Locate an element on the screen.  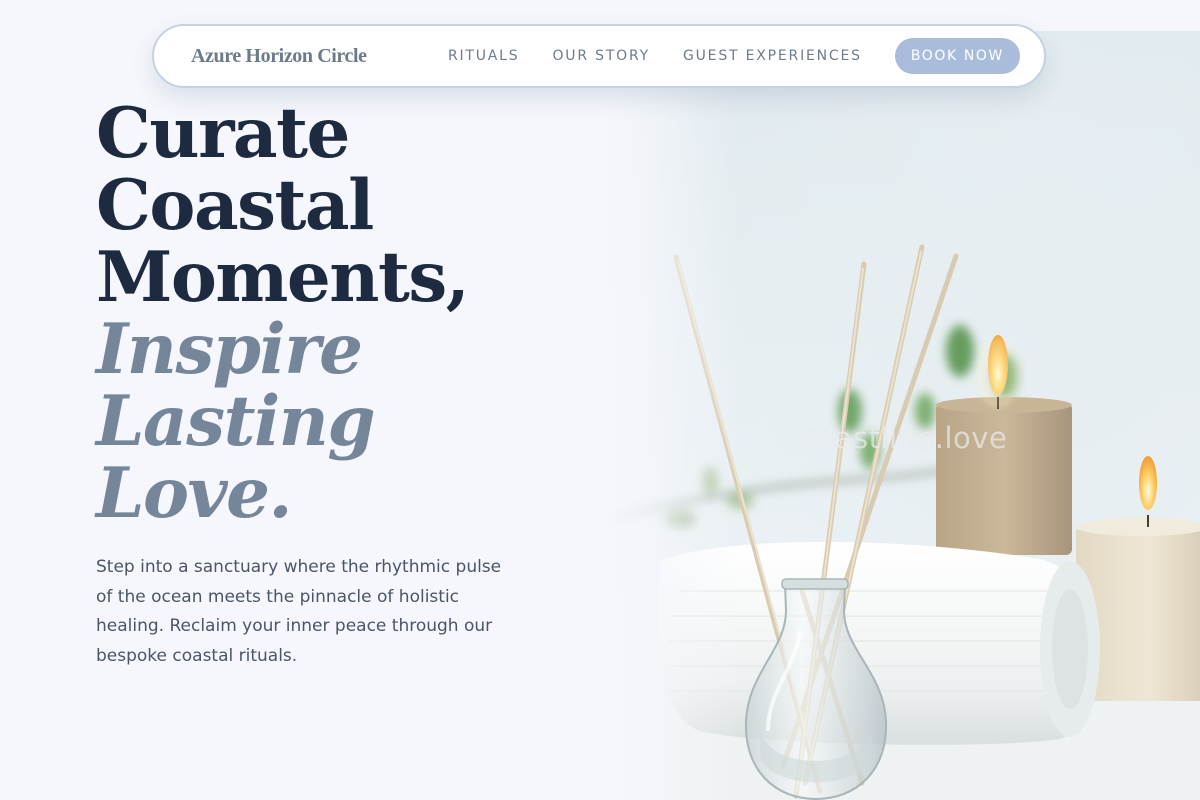
headline-italic-line-1: Inspire is located at coordinates (229, 349).